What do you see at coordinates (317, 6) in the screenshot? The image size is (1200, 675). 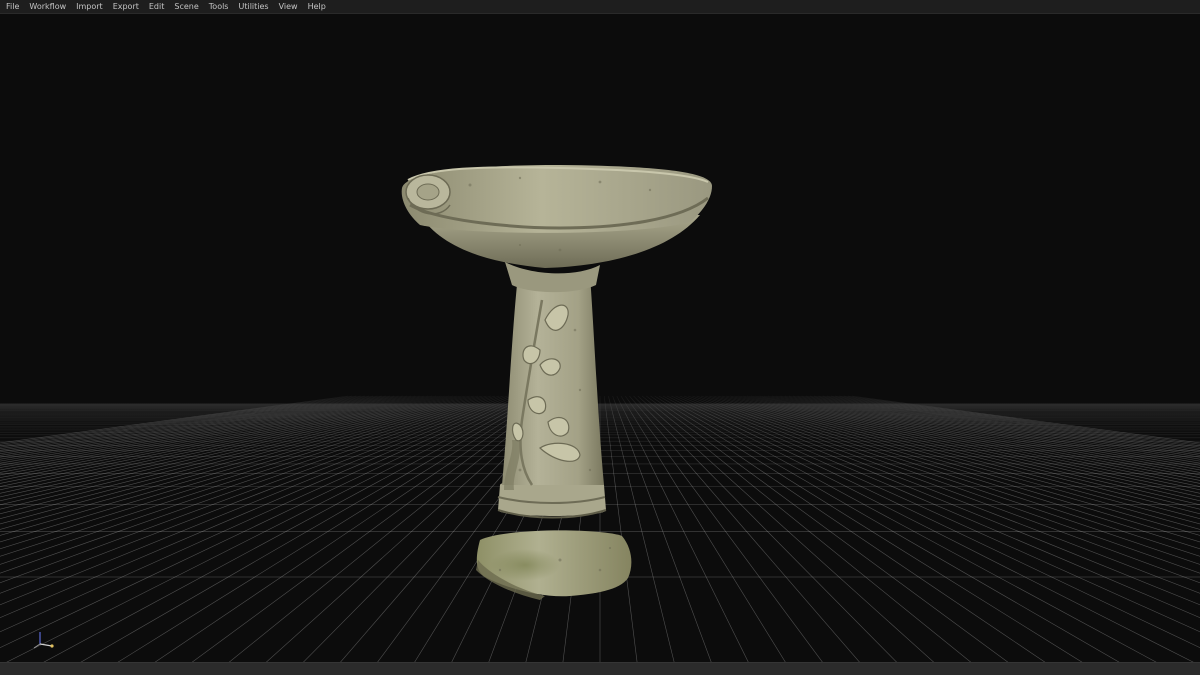 I see `menu-help: Help` at bounding box center [317, 6].